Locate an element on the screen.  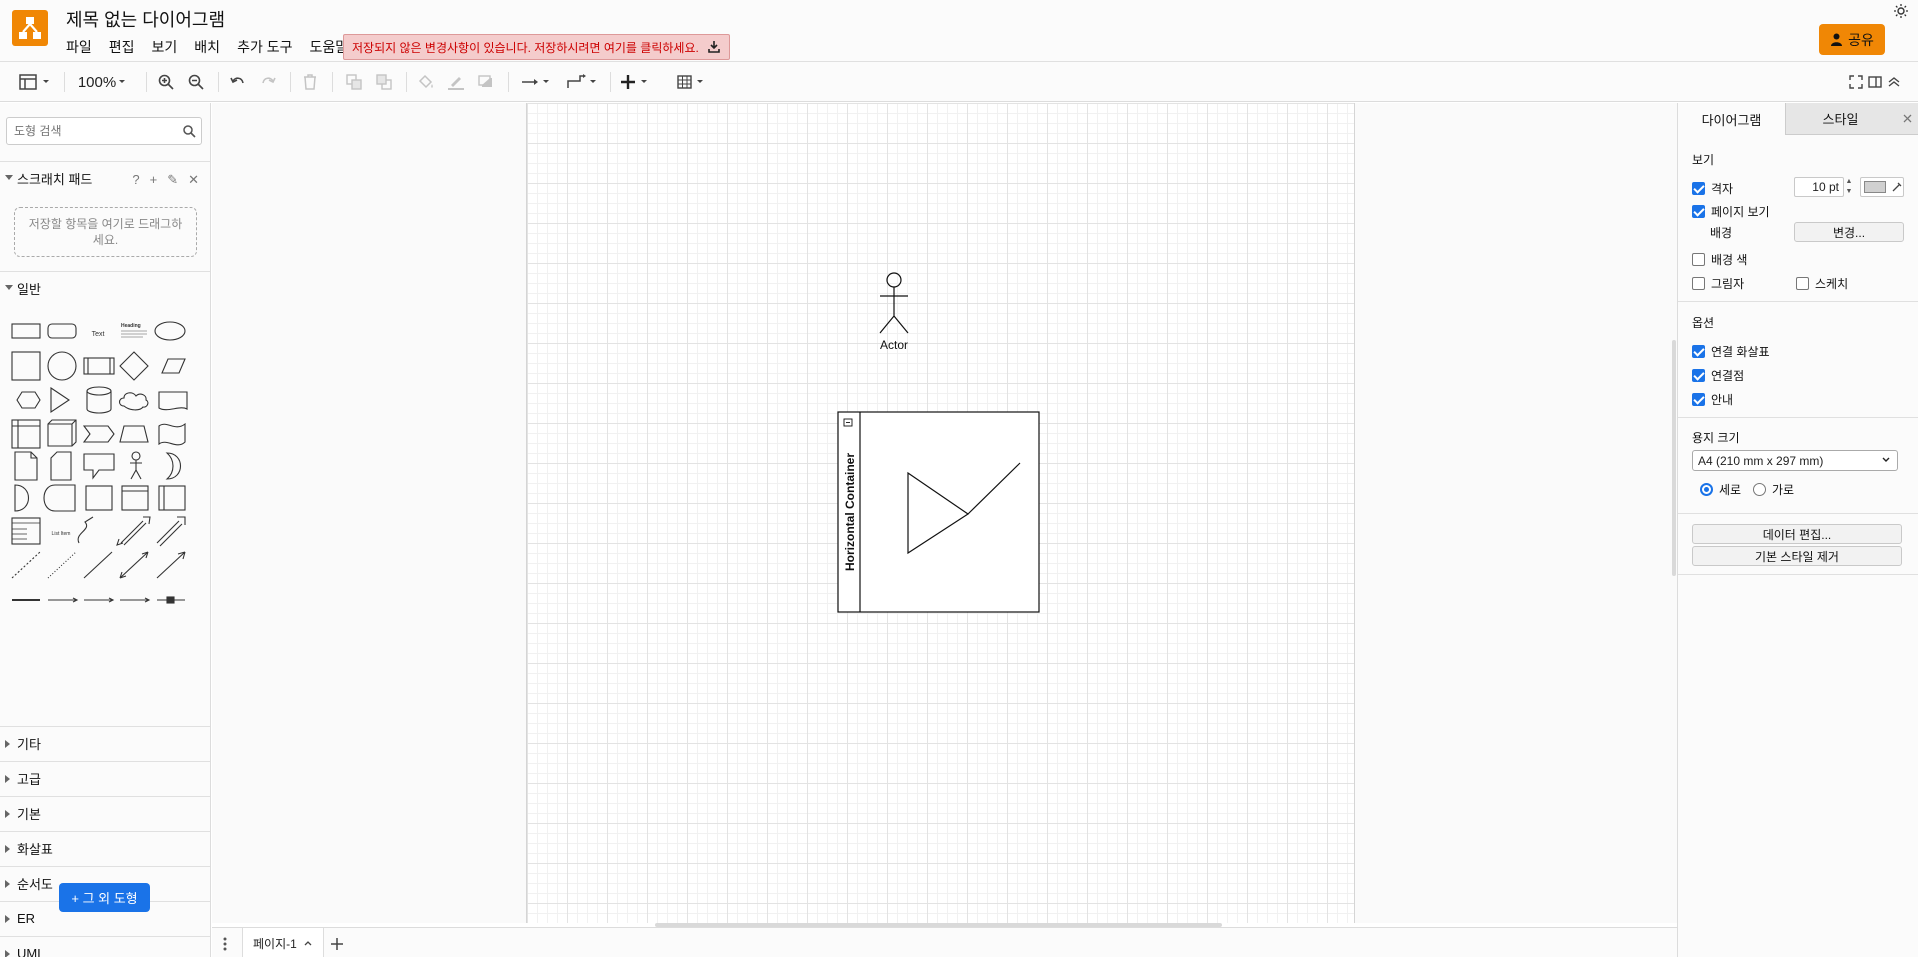
section-uml: UML is located at coordinates (105, 946).